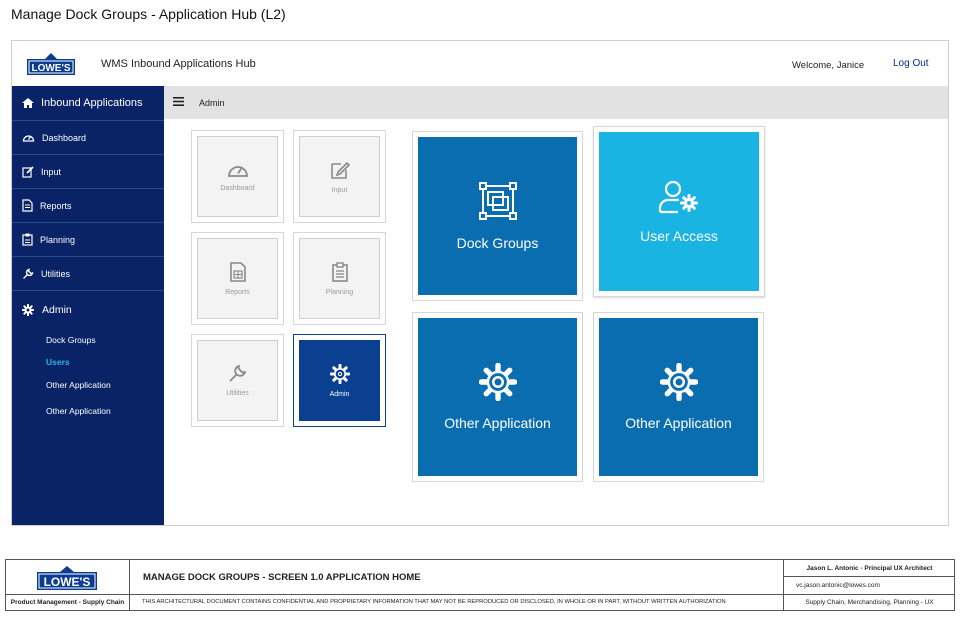 The image size is (960, 617). I want to click on tile-utilities: Utilities, so click(237, 380).